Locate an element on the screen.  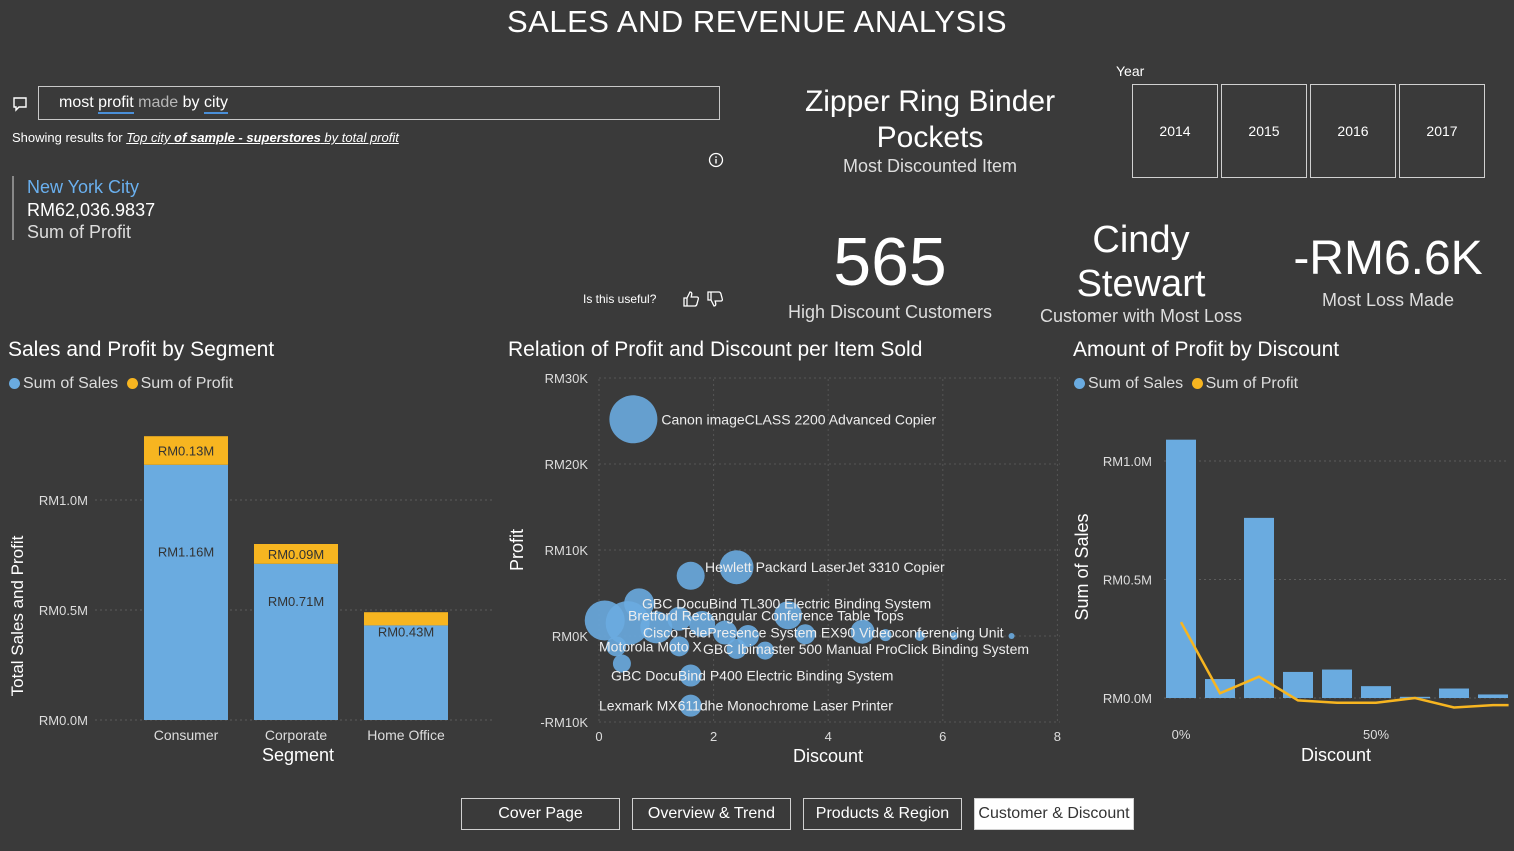
x-tick-label: 0% is located at coordinates (1181, 734).